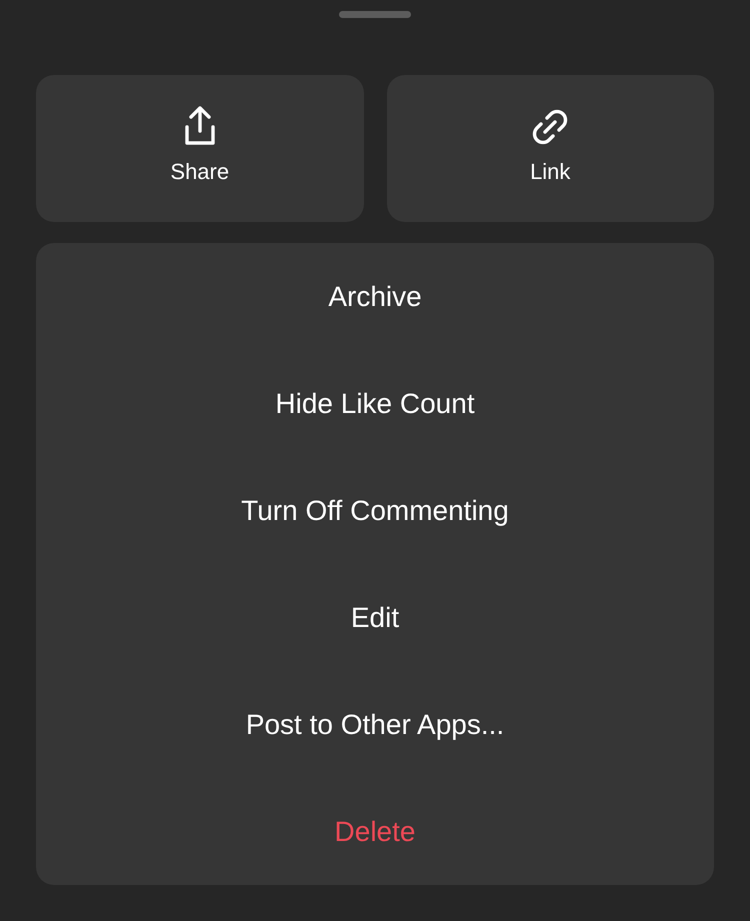 This screenshot has width=750, height=921. I want to click on menu-item: Edit, so click(375, 617).